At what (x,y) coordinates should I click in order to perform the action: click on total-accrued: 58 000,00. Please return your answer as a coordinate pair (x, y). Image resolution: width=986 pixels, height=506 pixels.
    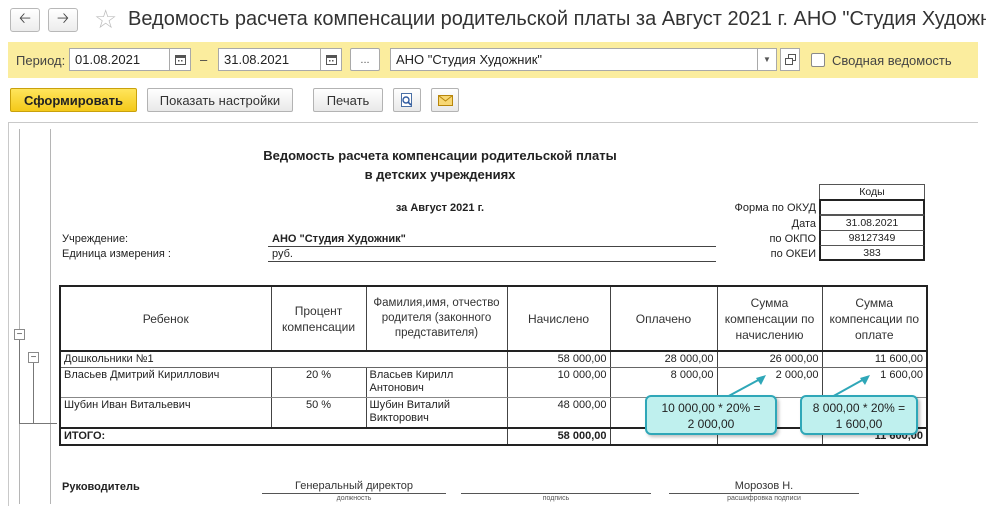
    Looking at the image, I should click on (558, 436).